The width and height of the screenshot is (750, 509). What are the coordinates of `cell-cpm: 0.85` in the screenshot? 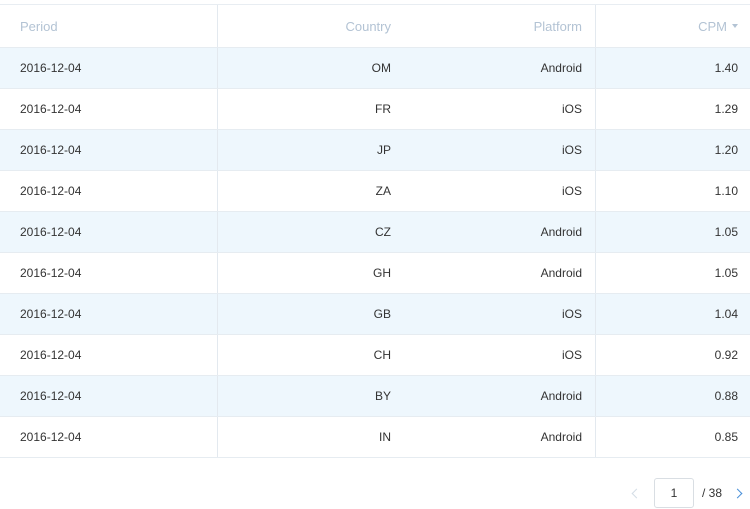 It's located at (726, 437).